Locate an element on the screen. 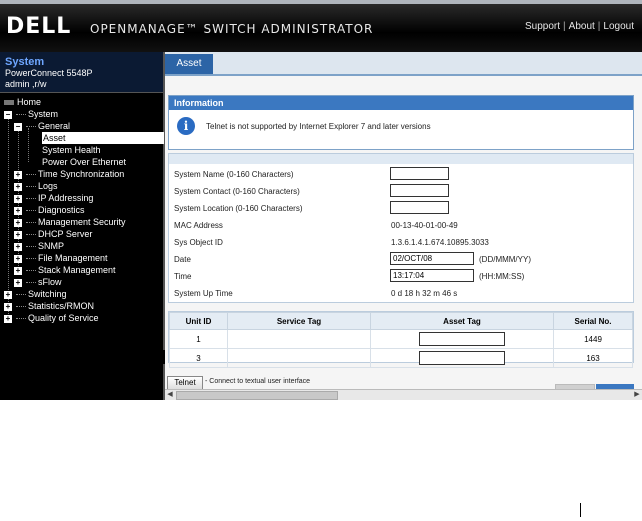 This screenshot has height=521, width=642. tree-item-quality-of-service: + Quality of Service is located at coordinates (51, 318).